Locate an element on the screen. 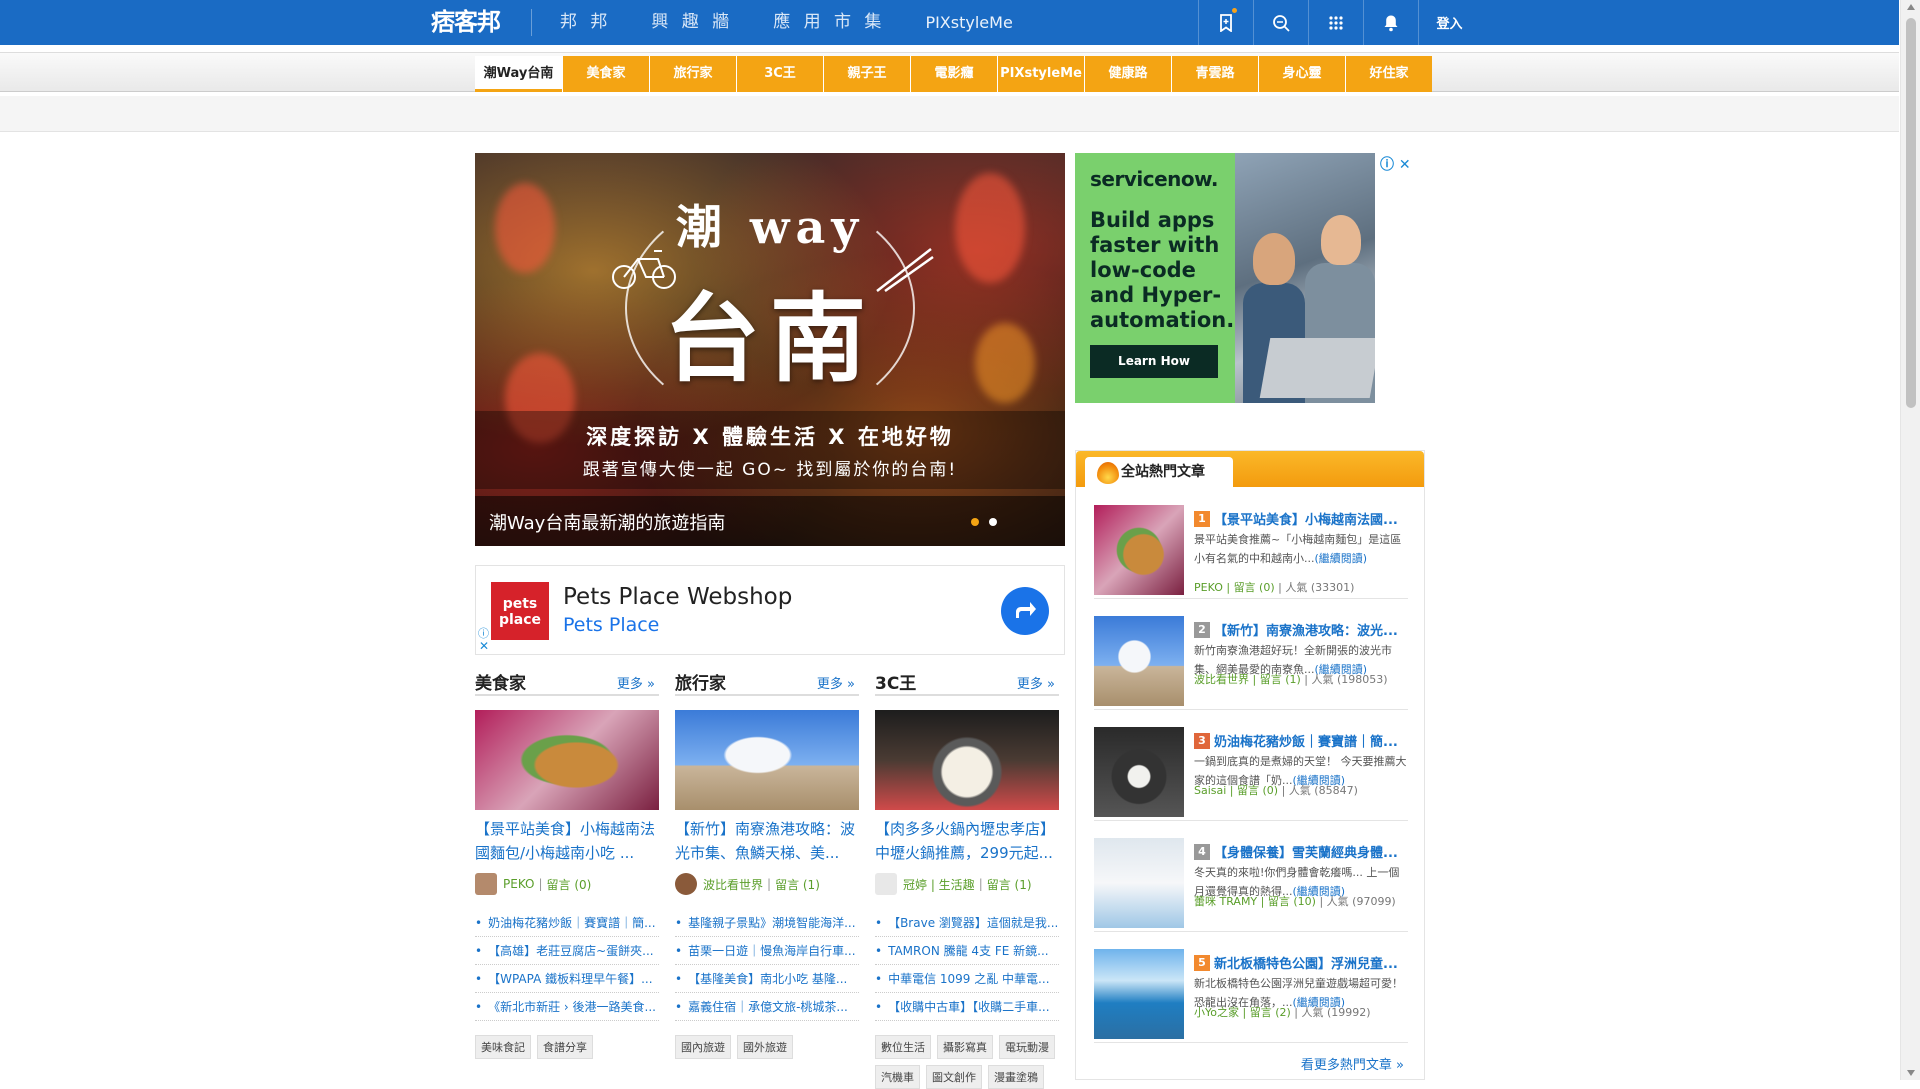  login-button: 登入 is located at coordinates (1449, 22).